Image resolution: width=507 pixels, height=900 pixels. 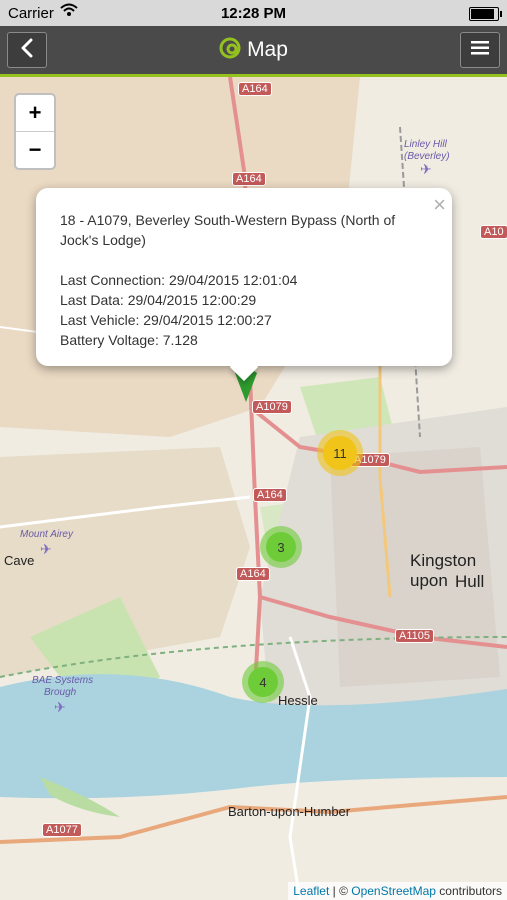 I want to click on status-bar: Carrier 12:28 PM, so click(x=253, y=13).